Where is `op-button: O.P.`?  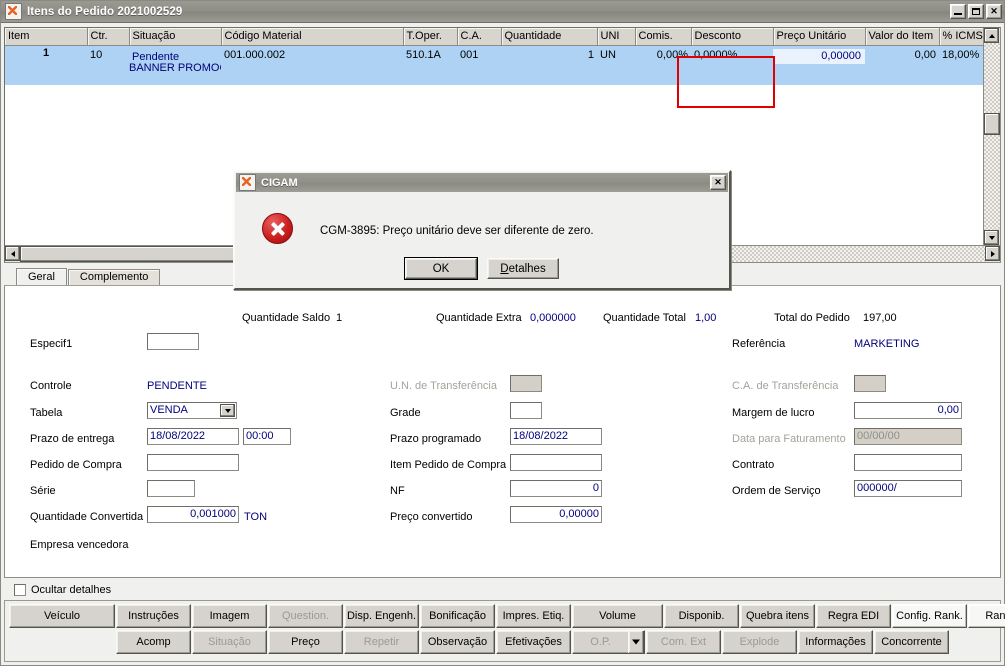
op-button: O.P. is located at coordinates (608, 642).